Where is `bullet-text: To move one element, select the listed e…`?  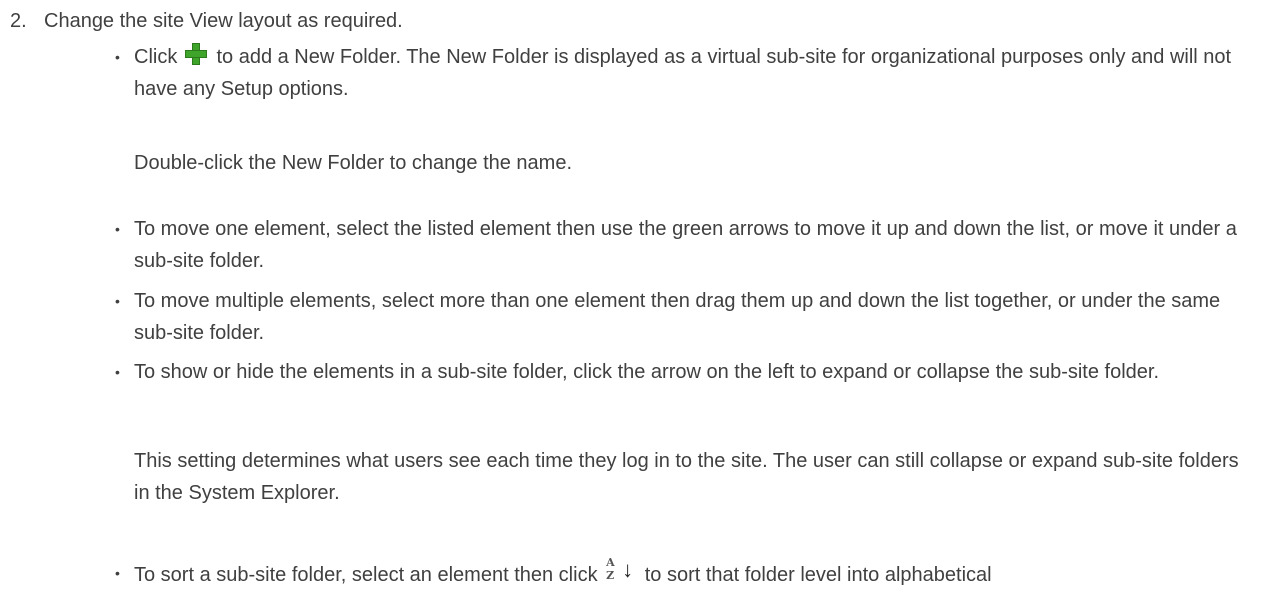 bullet-text: To move one element, select the listed e… is located at coordinates (685, 245).